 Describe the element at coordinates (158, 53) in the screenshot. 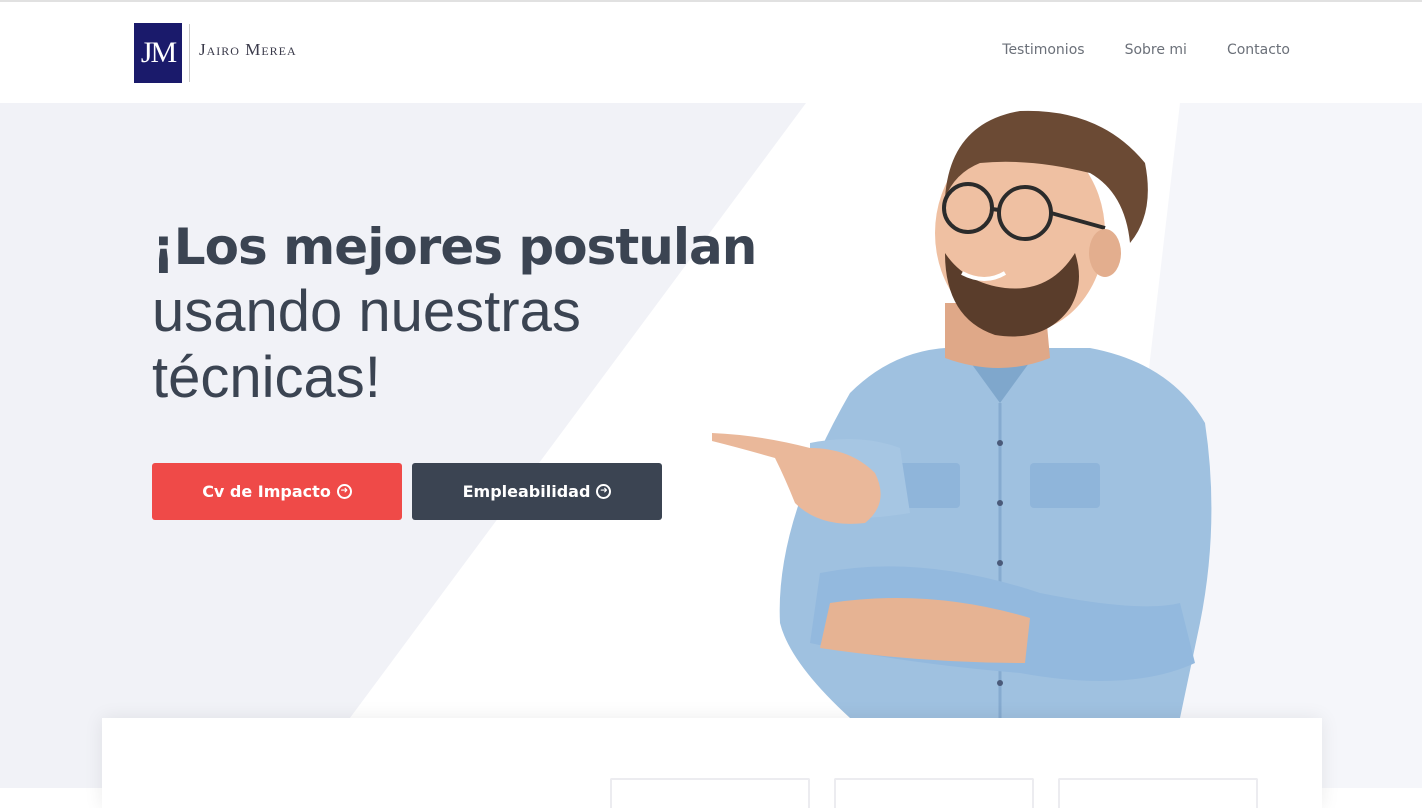

I see `logo-monogram: JM` at that location.